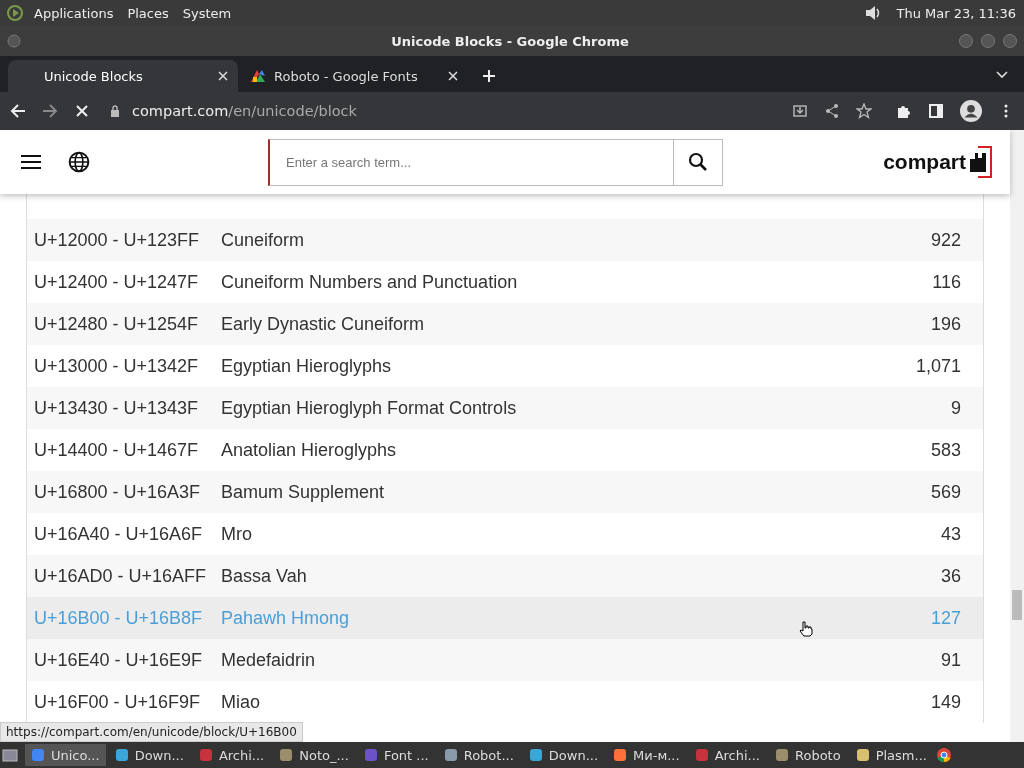 The height and width of the screenshot is (768, 1024). I want to click on count-cell: 116, so click(946, 282).